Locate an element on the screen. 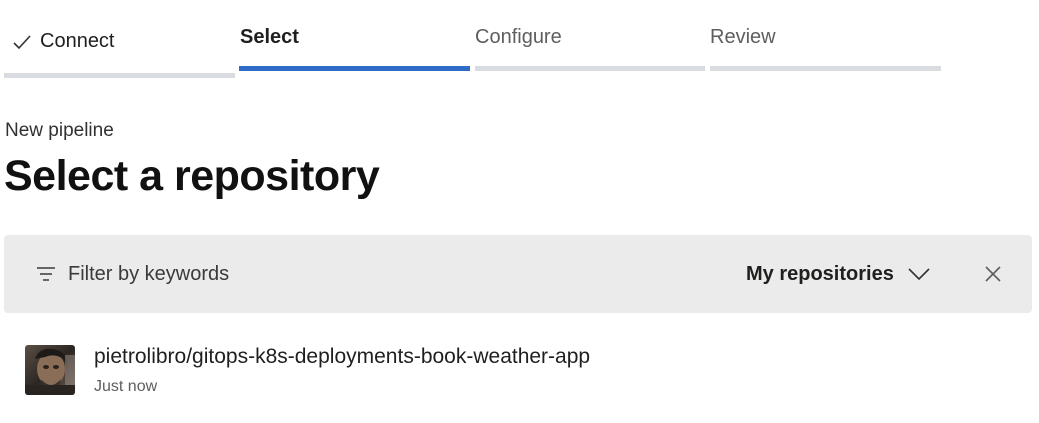 The height and width of the screenshot is (423, 1039). repository-timestamp: Just now is located at coordinates (126, 386).